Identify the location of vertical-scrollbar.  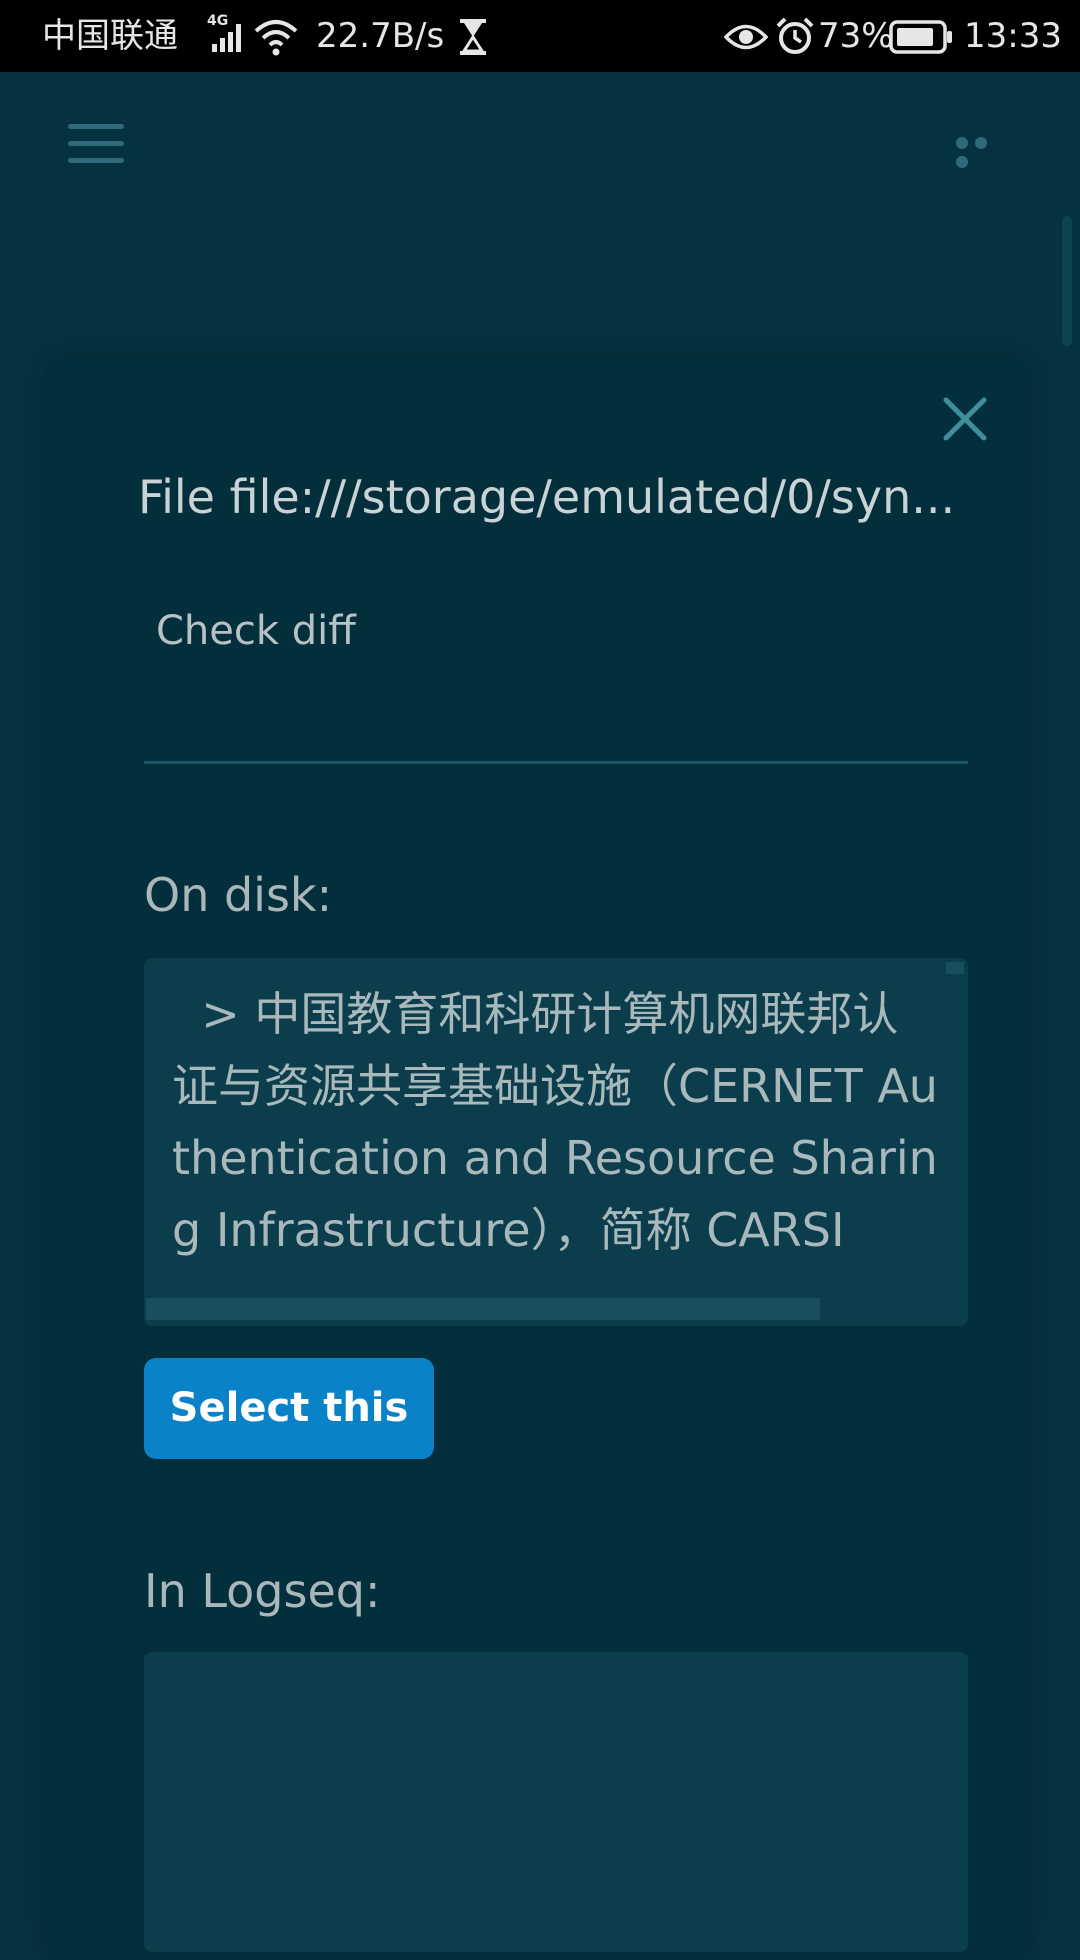
(955, 968).